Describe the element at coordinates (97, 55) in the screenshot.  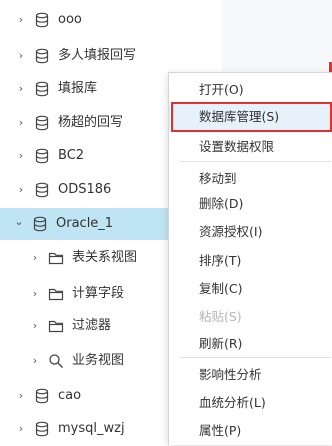
I see `tree-item-label: 多人填报回写` at that location.